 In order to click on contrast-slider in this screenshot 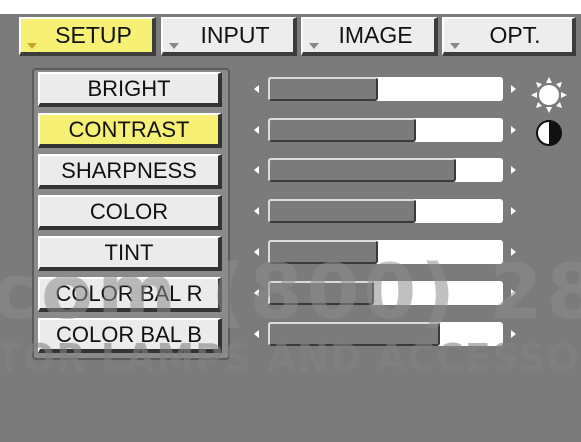, I will do `click(388, 130)`.